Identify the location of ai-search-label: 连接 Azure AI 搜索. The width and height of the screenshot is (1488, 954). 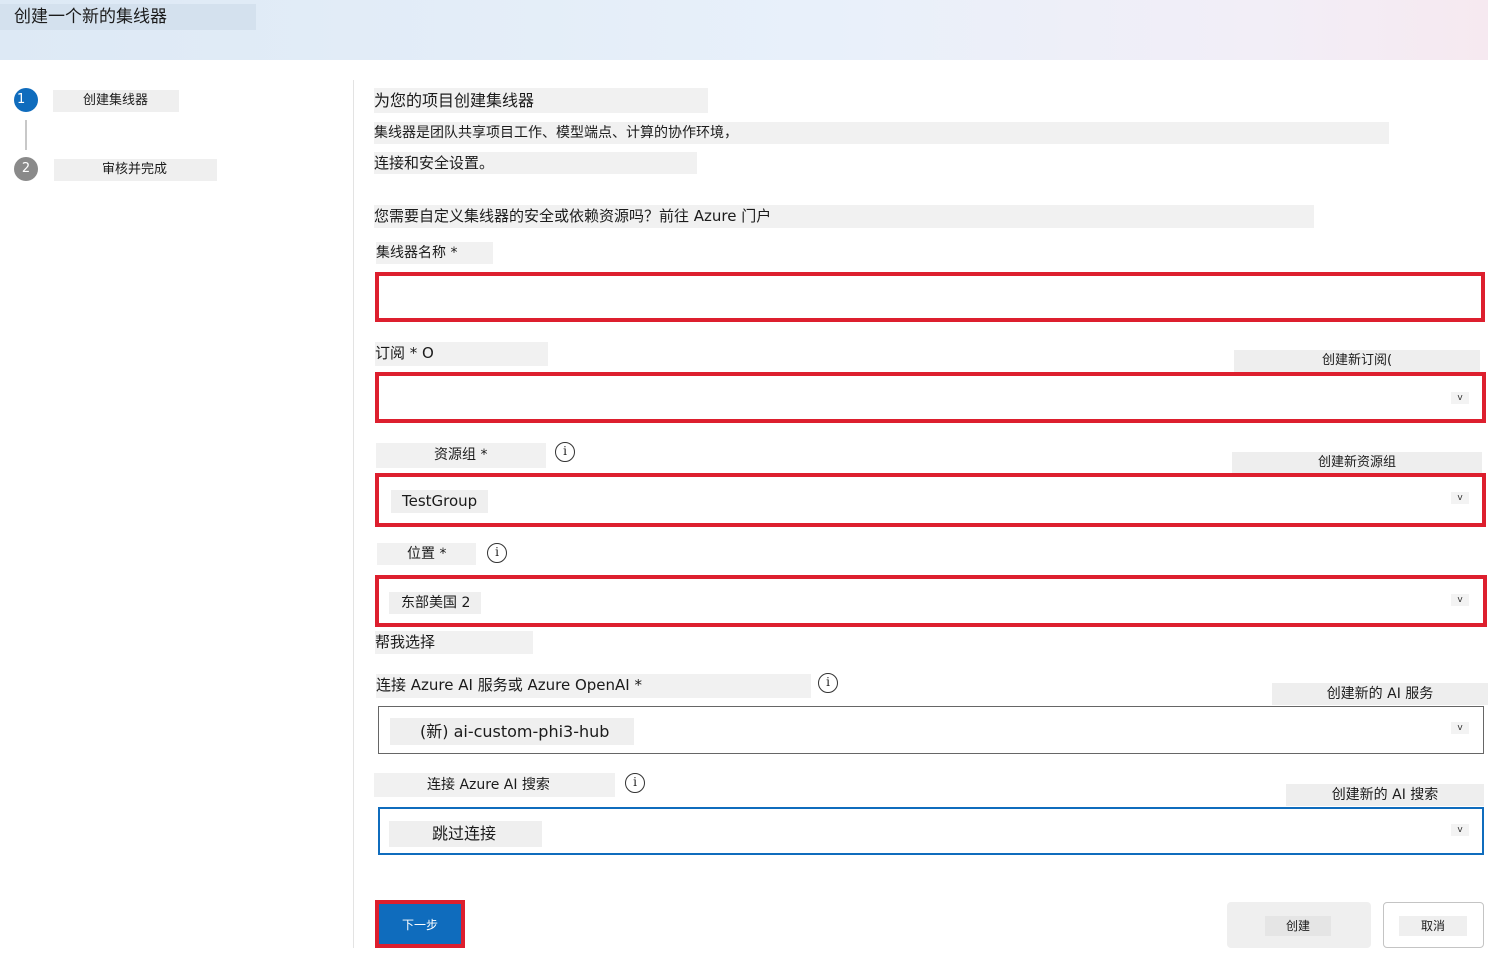
(494, 785).